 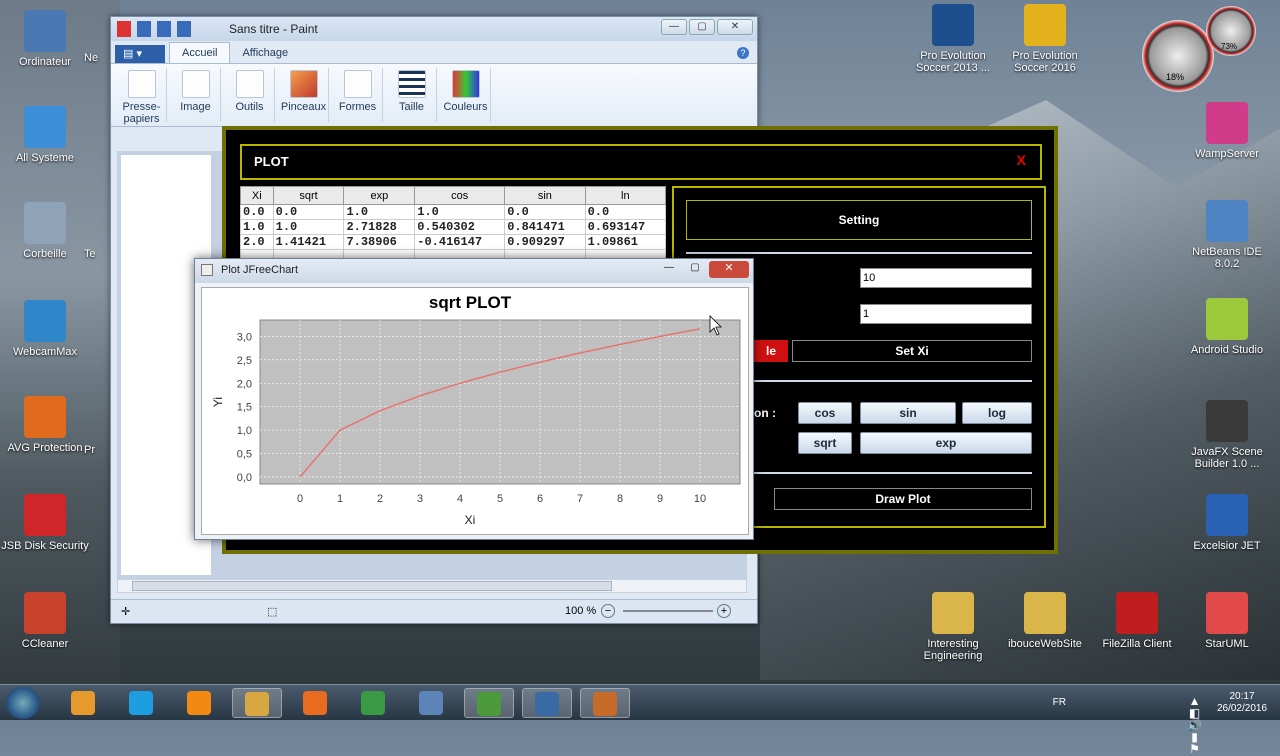 What do you see at coordinates (45, 425) in the screenshot?
I see `desktop-icon: AVG Protection` at bounding box center [45, 425].